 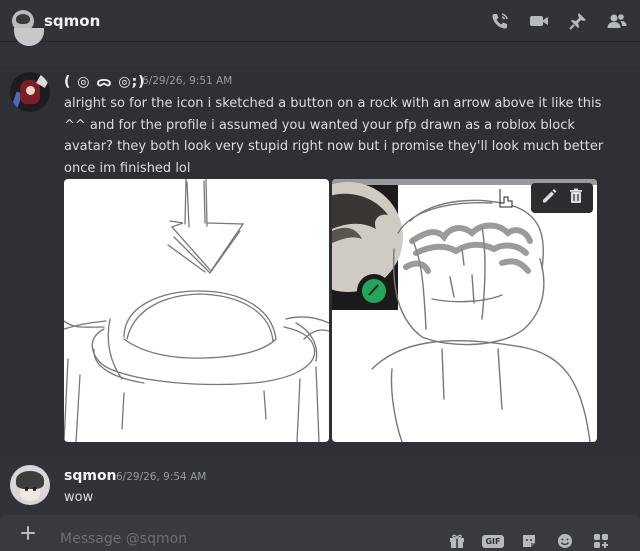 I want to click on sticker-icon, so click(x=529, y=541).